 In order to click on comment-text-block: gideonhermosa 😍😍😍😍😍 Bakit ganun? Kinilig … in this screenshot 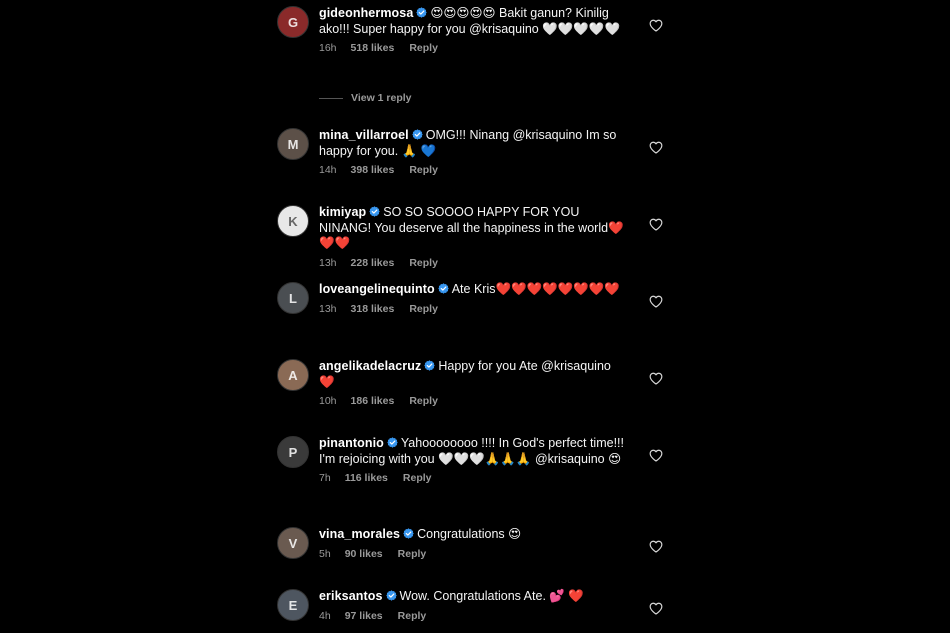, I will do `click(471, 21)`.